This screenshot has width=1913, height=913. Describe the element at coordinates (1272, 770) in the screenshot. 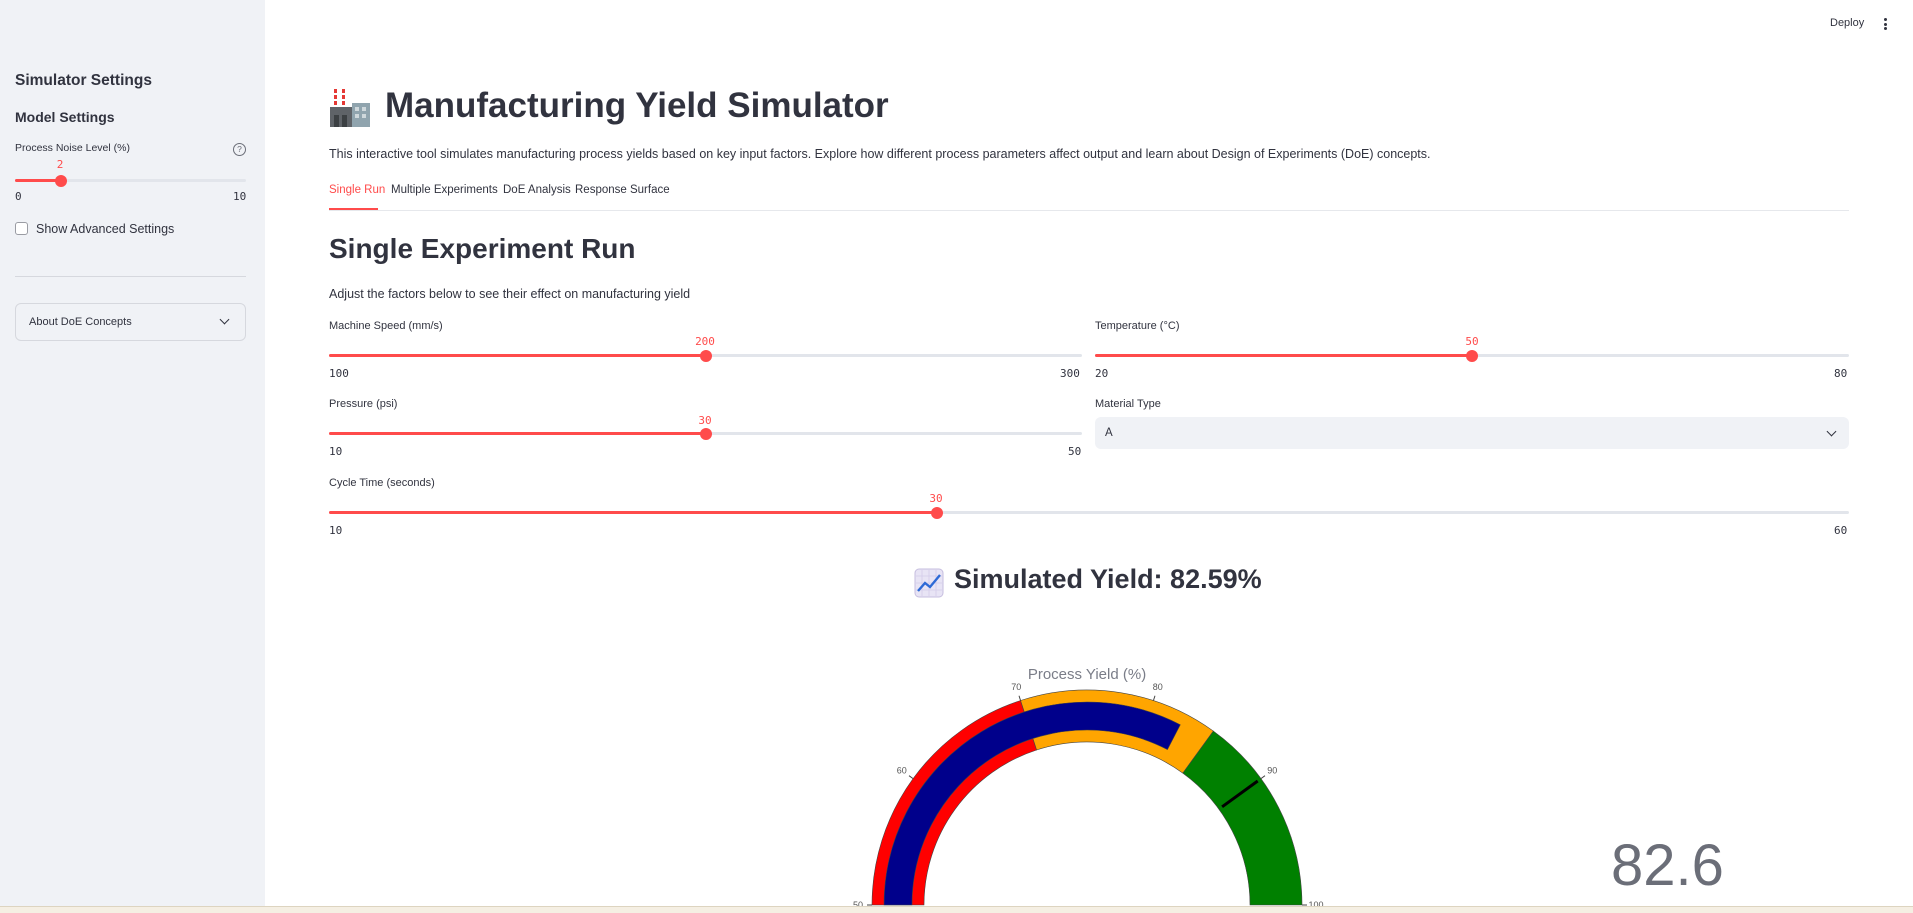

I see `gauge-tick-label: 90` at that location.